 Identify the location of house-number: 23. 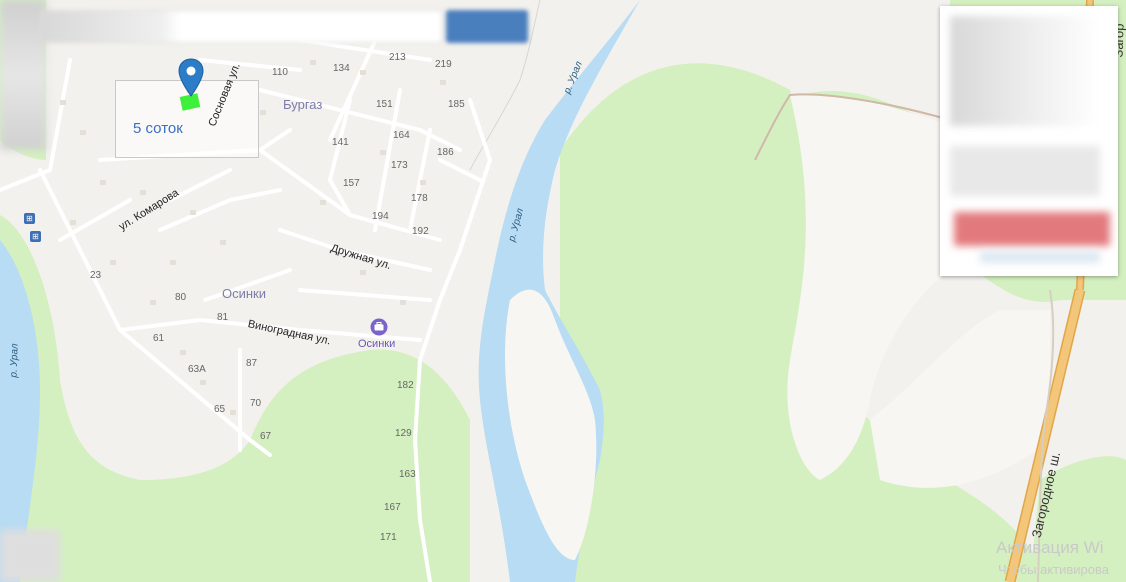
(96, 275).